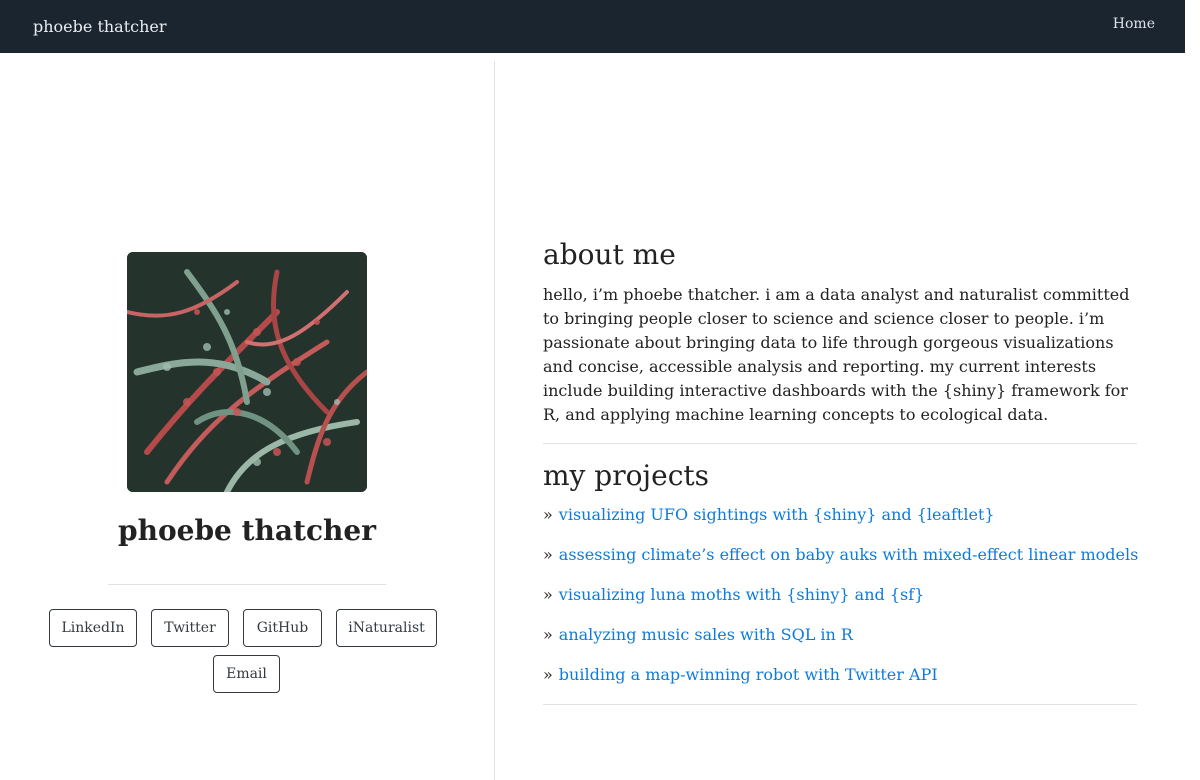 The width and height of the screenshot is (1200, 780). Describe the element at coordinates (93, 628) in the screenshot. I see `linkedin-button: LinkedIn` at that location.